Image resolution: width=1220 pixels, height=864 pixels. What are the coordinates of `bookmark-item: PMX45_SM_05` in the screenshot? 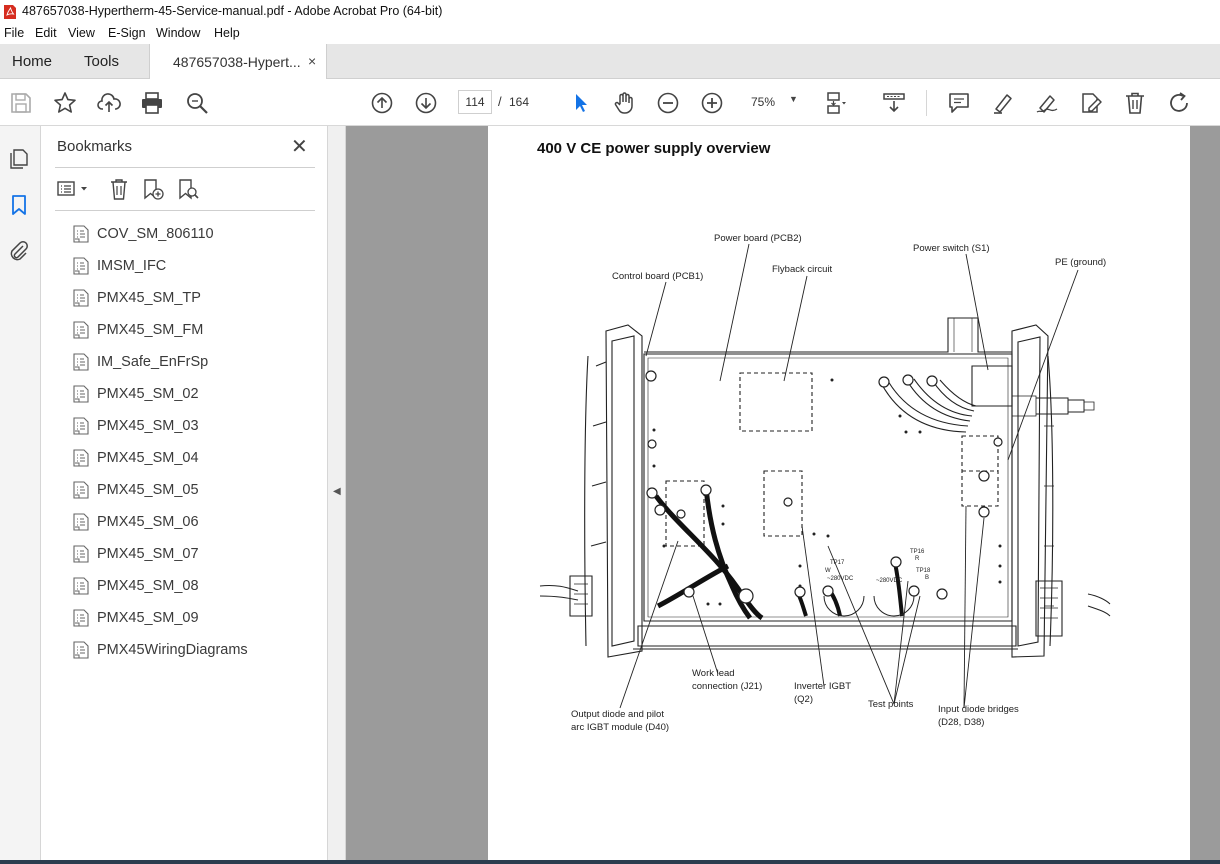 It's located at (193, 491).